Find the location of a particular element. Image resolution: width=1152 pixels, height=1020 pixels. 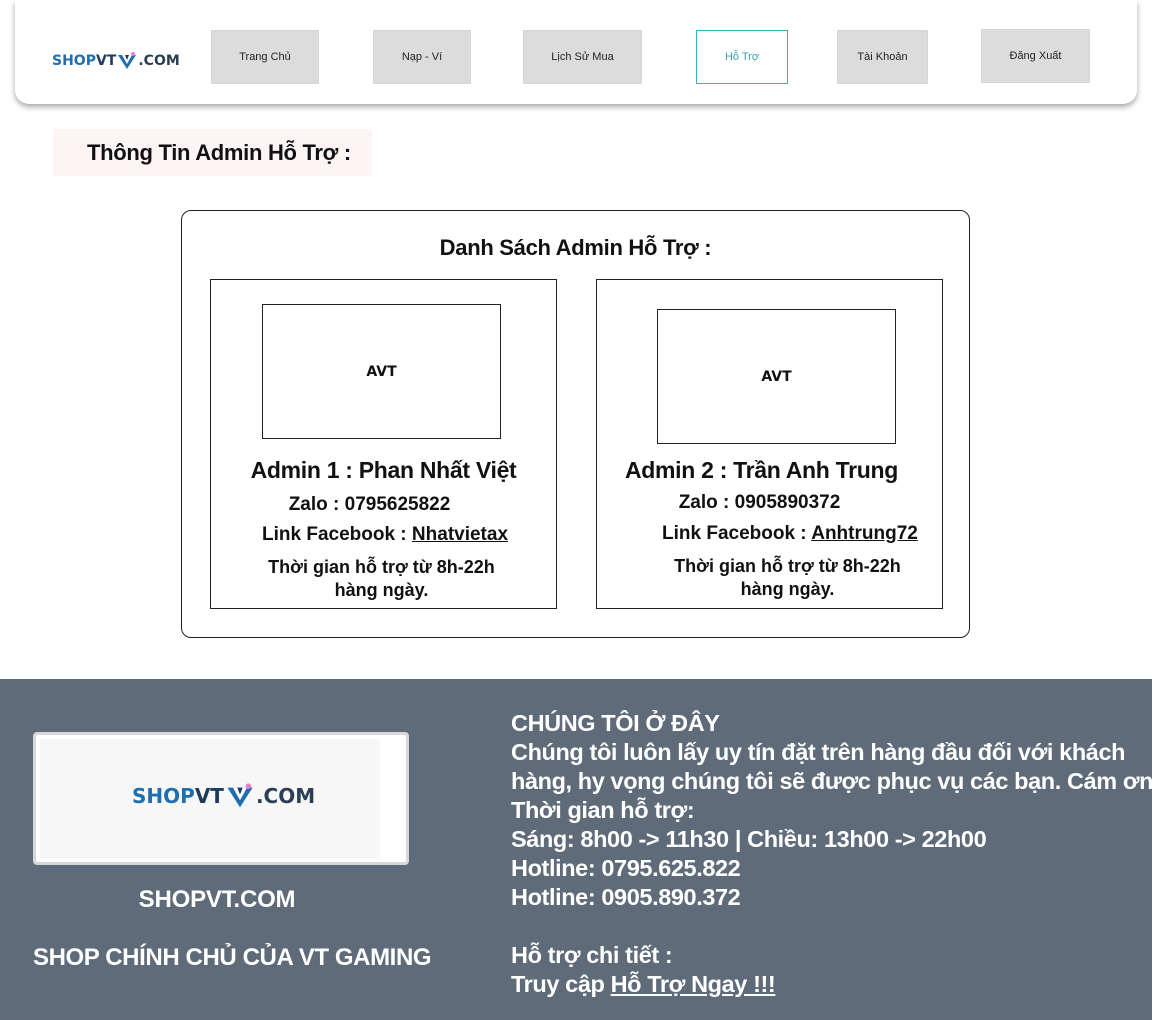

admin-name: Admin 1 : Phan Nhất Việt is located at coordinates (383, 470).